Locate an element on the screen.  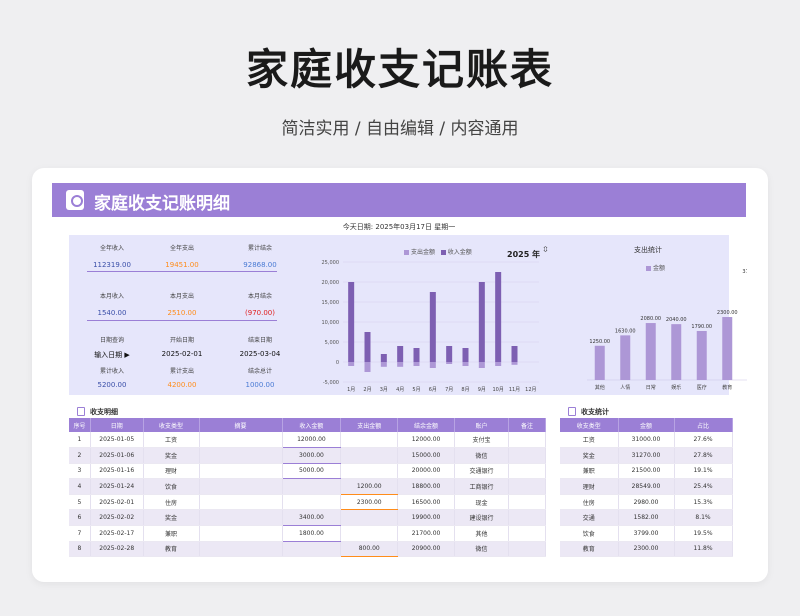
kpi-value: 19451.00 is located at coordinates (182, 265).